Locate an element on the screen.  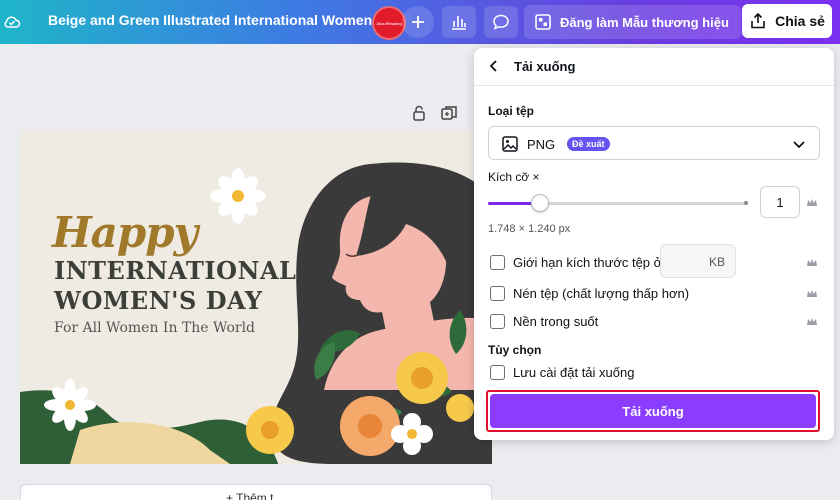
share-label: Chia sẻ is located at coordinates (800, 21).